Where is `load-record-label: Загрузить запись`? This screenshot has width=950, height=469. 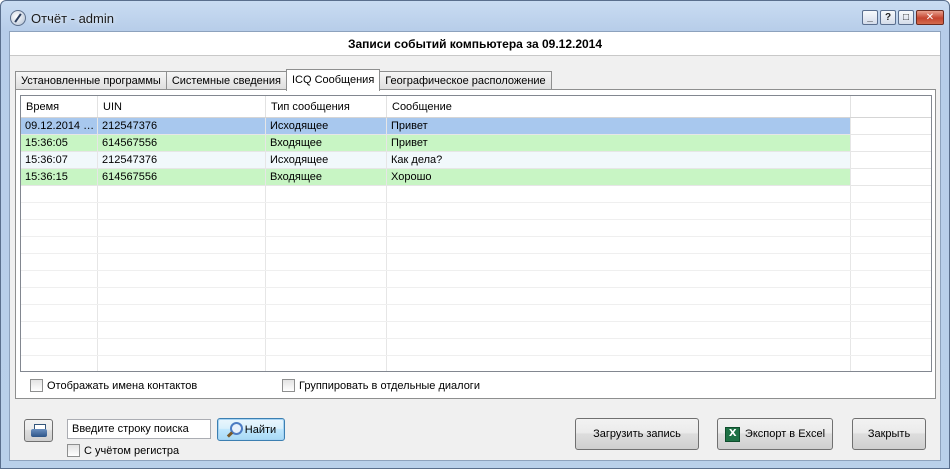 load-record-label: Загрузить запись is located at coordinates (637, 434).